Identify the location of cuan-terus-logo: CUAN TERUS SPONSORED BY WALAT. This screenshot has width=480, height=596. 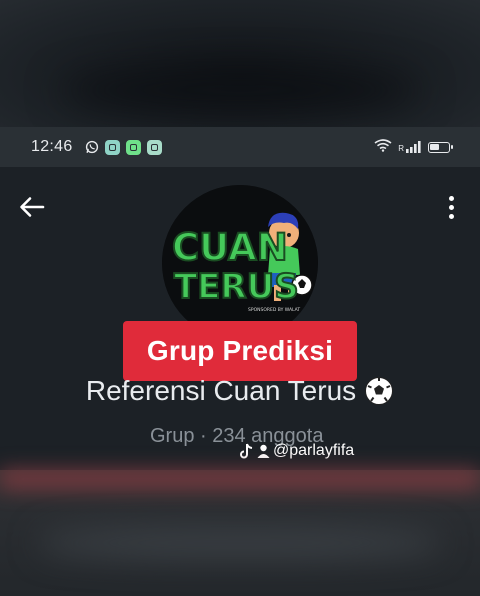
(240, 263).